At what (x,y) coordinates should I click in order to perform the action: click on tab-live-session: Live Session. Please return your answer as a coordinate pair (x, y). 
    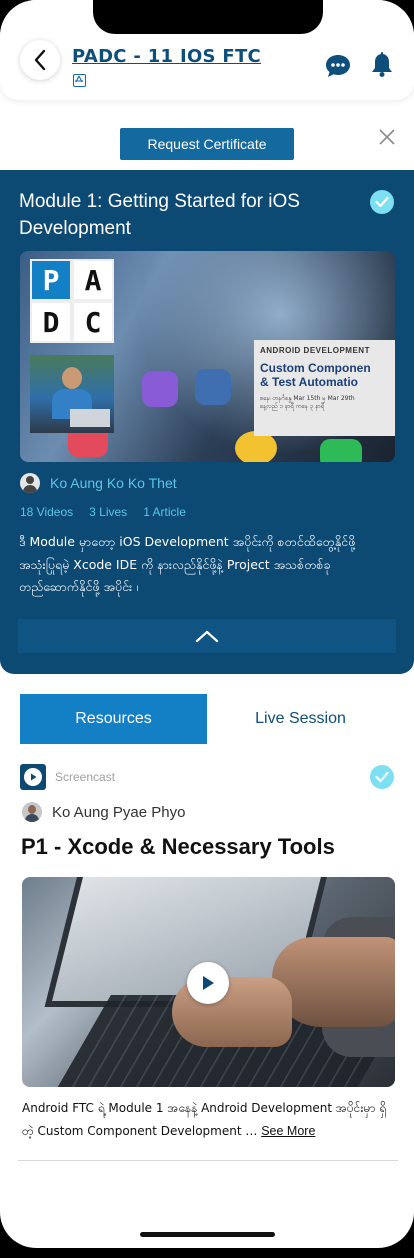
    Looking at the image, I should click on (300, 719).